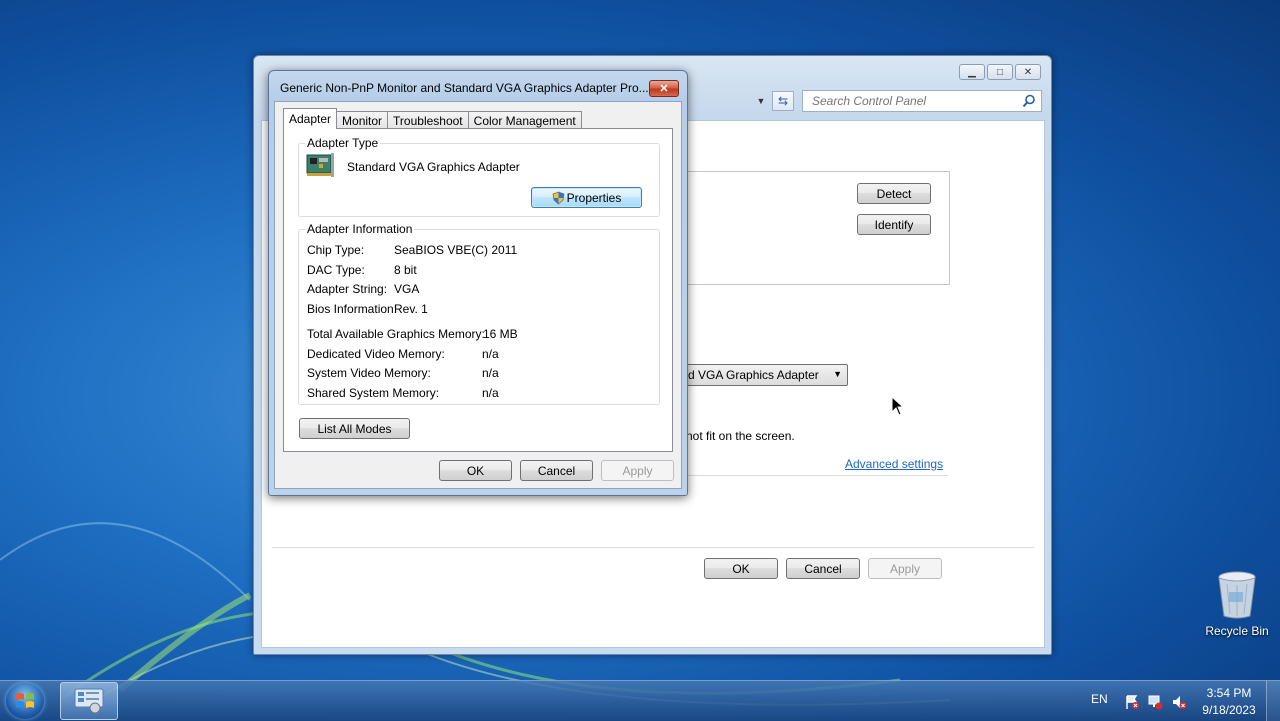  I want to click on shield-icon, so click(558, 198).